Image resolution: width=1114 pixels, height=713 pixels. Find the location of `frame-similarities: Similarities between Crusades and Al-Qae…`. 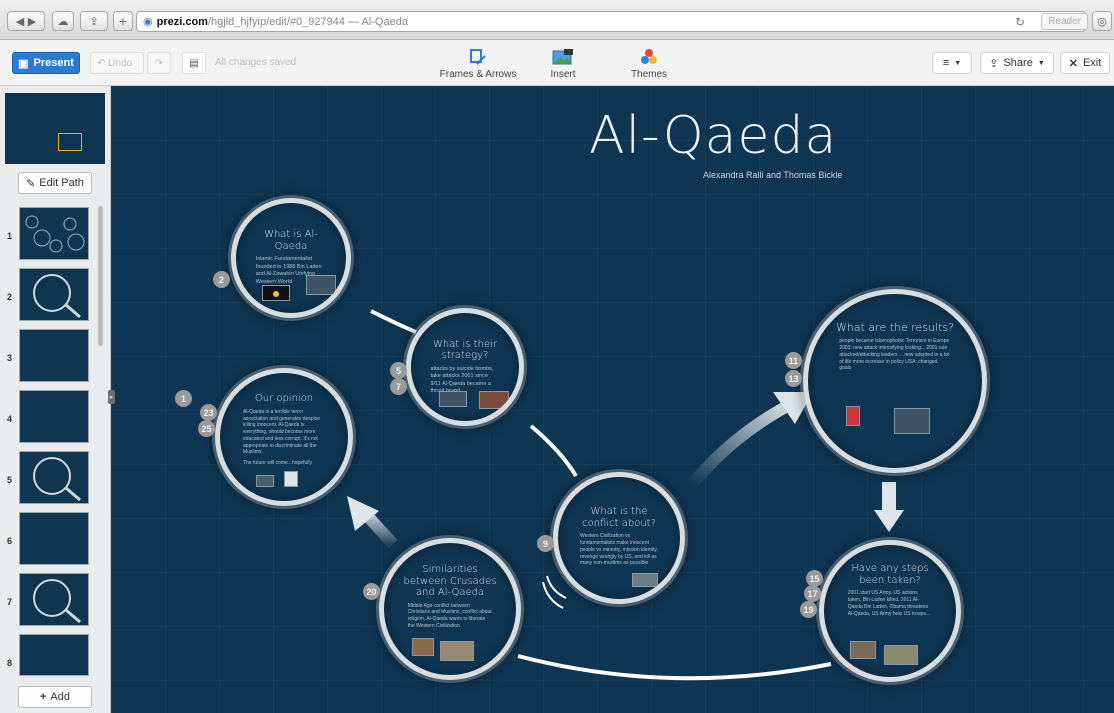

frame-similarities: Similarities between Crusades and Al-Qae… is located at coordinates (450, 609).